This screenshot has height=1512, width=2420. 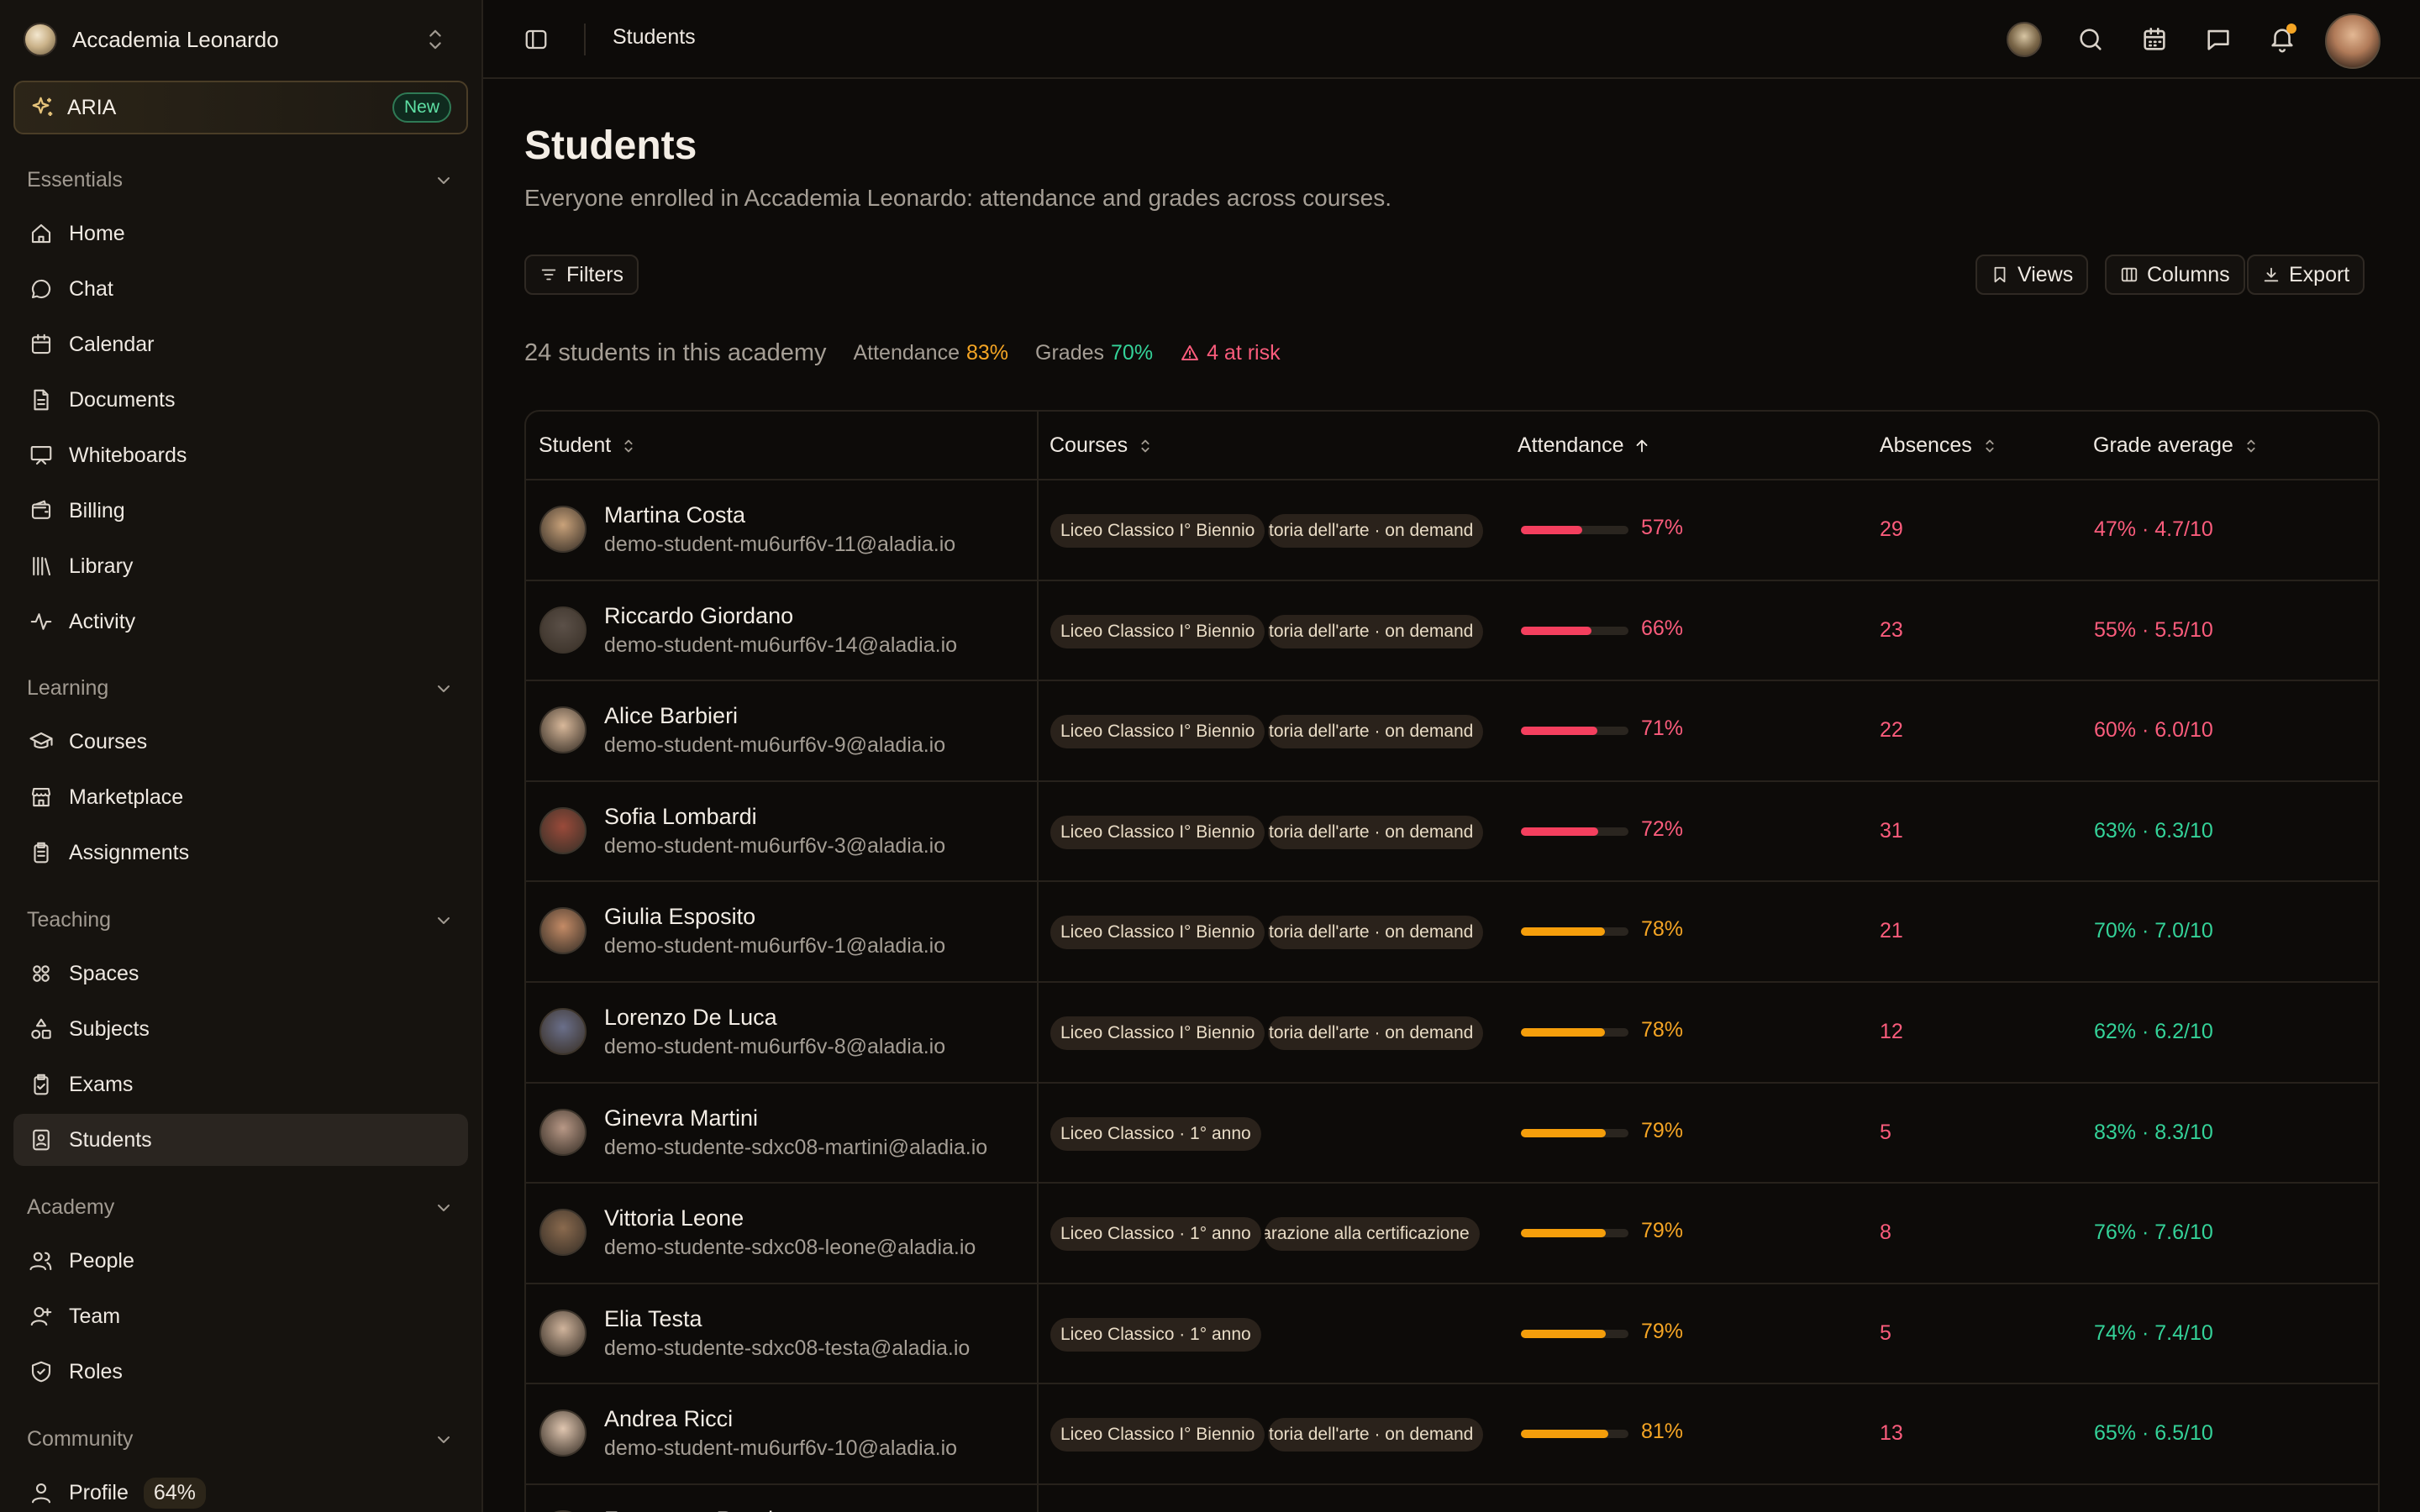 I want to click on column-header-grade-average: Grade average, so click(x=2176, y=445).